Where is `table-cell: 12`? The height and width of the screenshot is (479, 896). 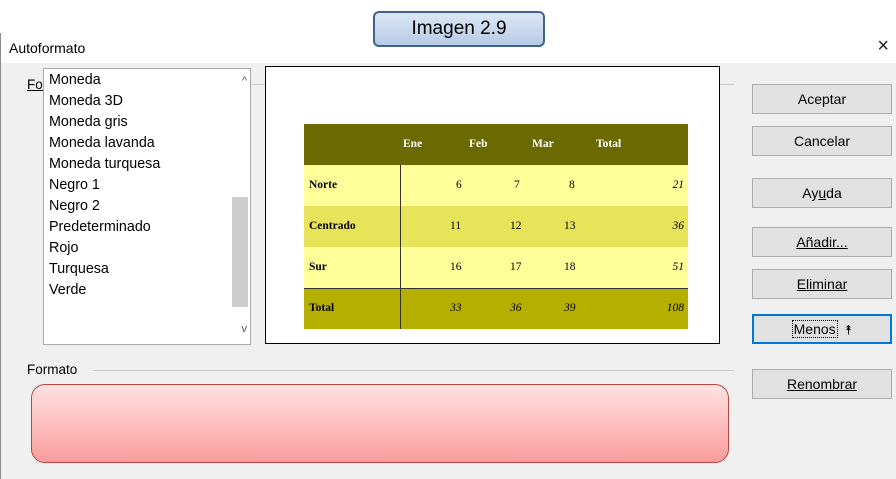
table-cell: 12 is located at coordinates (516, 226).